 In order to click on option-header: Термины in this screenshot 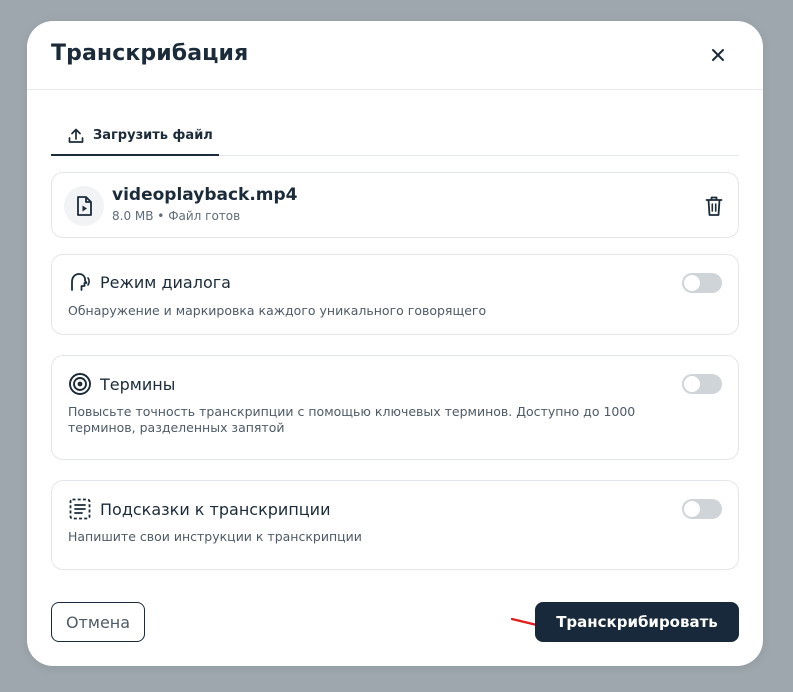, I will do `click(121, 384)`.